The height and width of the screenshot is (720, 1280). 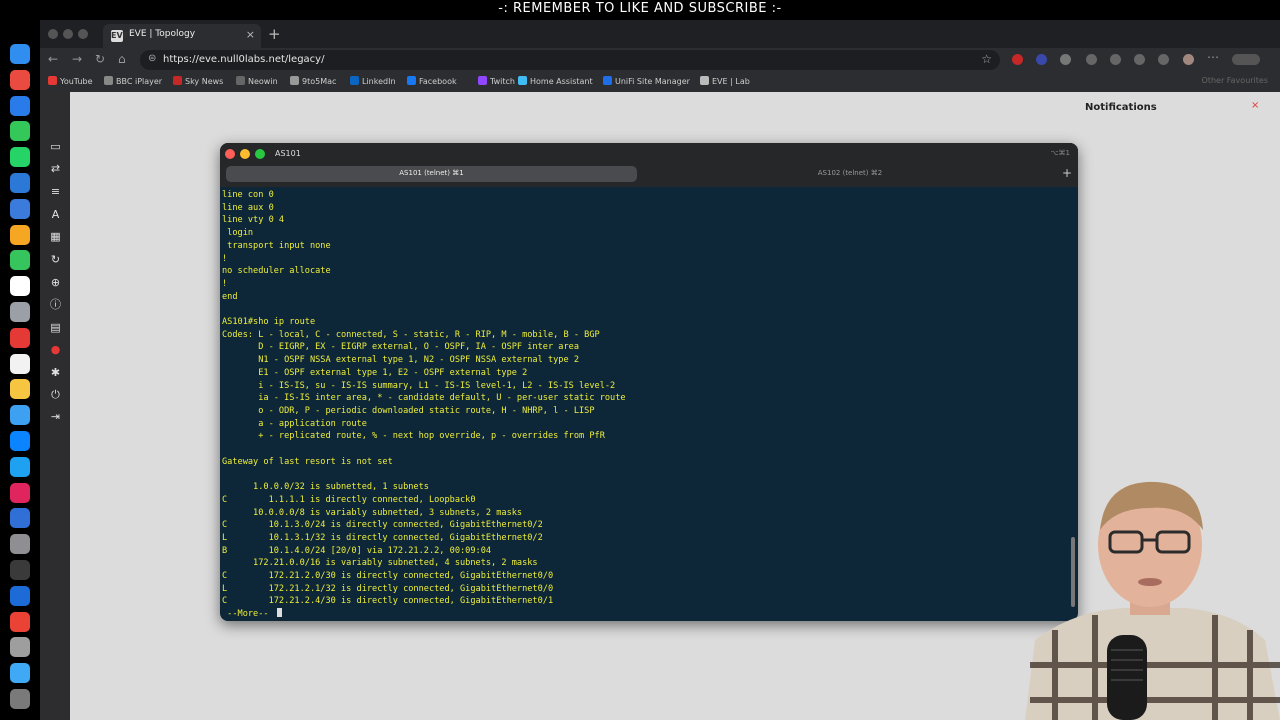 I want to click on terminal-new-tab-icon: +, so click(x=1067, y=173).